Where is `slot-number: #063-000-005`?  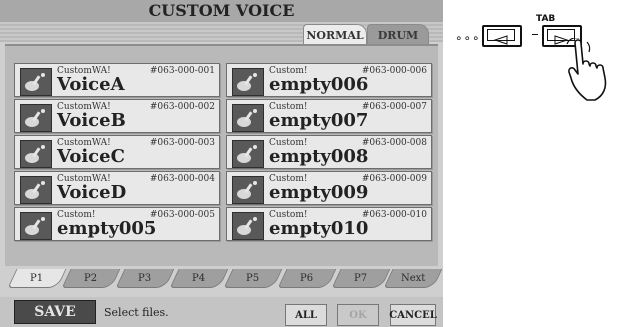
slot-number: #063-000-005 is located at coordinates (182, 215).